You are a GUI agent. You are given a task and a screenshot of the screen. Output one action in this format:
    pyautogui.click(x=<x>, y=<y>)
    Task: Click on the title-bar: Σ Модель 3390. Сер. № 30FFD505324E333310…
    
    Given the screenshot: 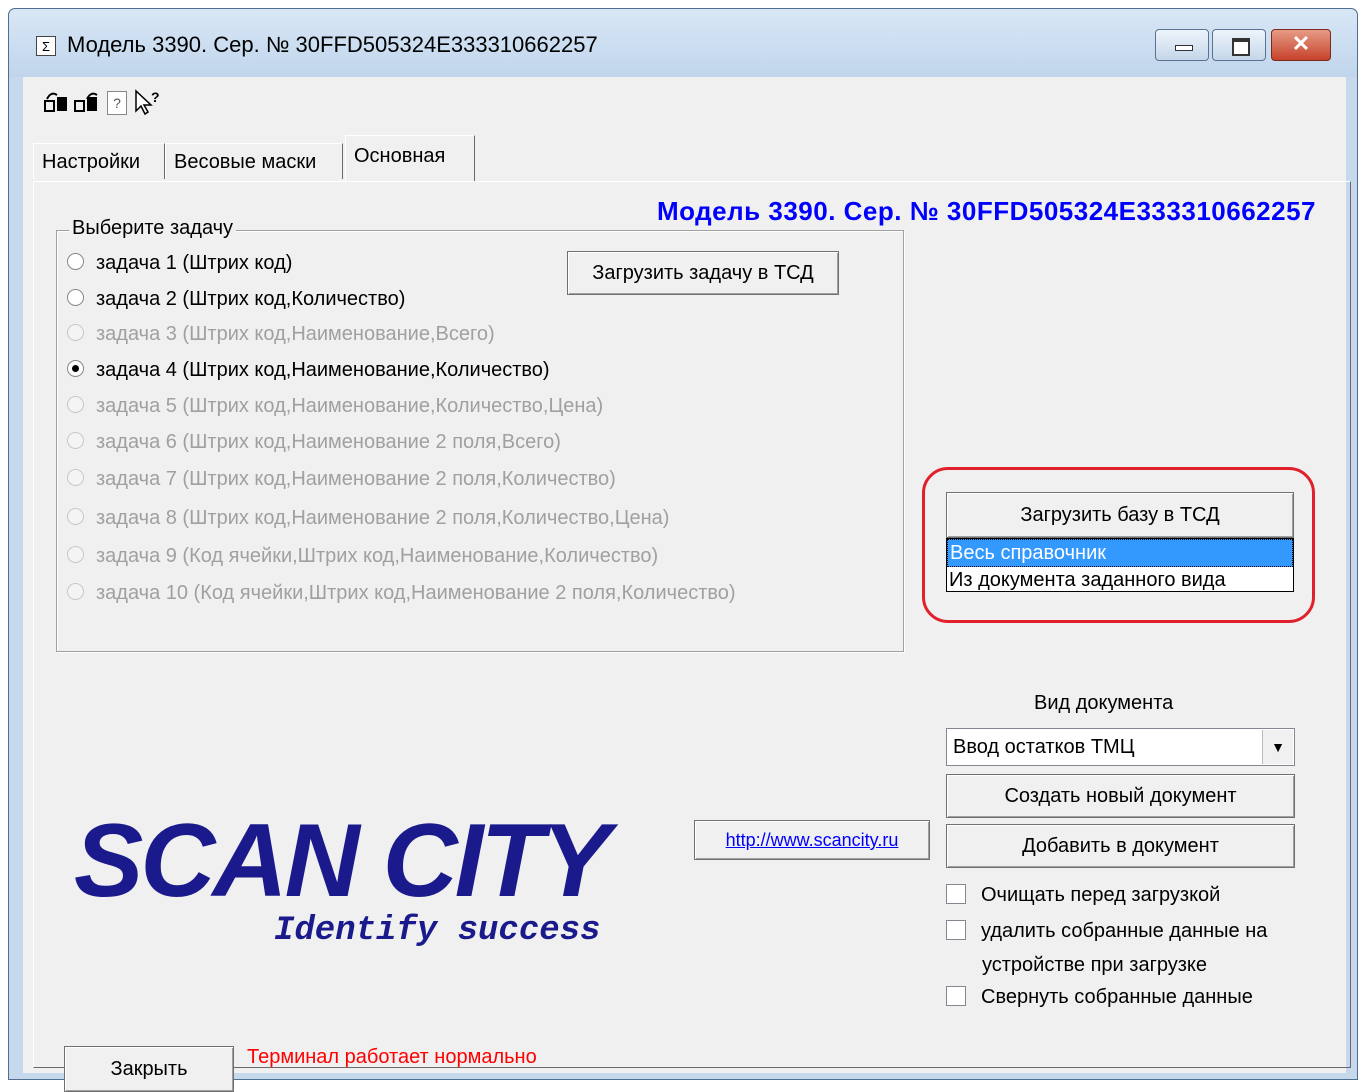 What is the action you would take?
    pyautogui.click(x=683, y=43)
    